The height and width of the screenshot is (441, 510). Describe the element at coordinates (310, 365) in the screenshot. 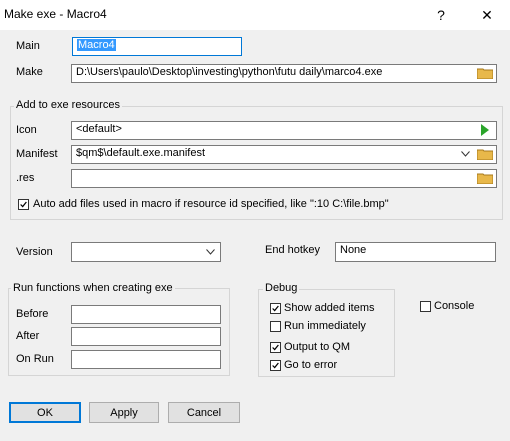

I see `go-to-error-label: Go to error` at that location.